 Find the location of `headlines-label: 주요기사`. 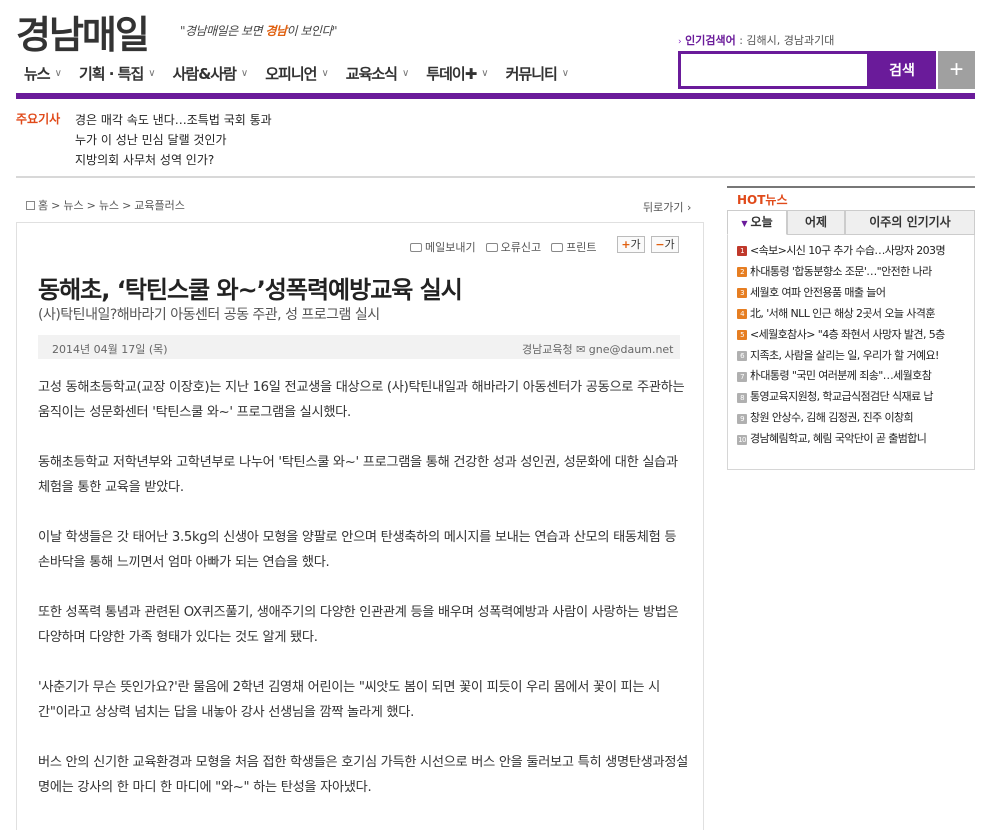

headlines-label: 주요기사 is located at coordinates (38, 119).